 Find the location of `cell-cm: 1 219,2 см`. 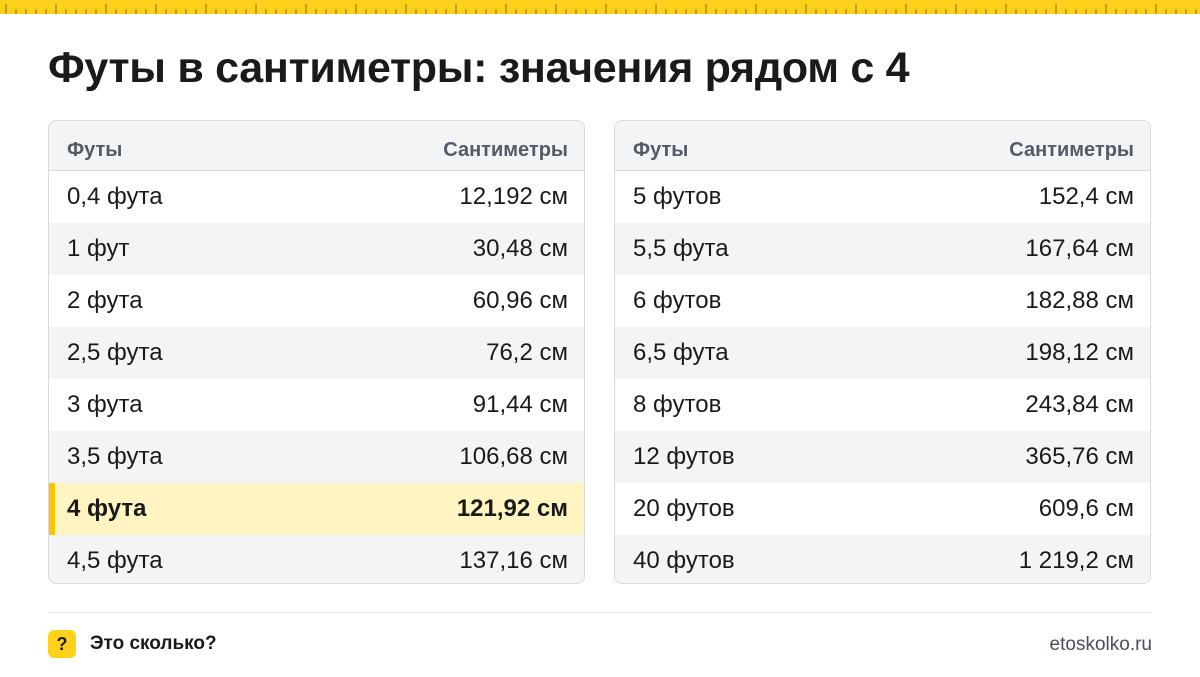

cell-cm: 1 219,2 см is located at coordinates (1076, 560).